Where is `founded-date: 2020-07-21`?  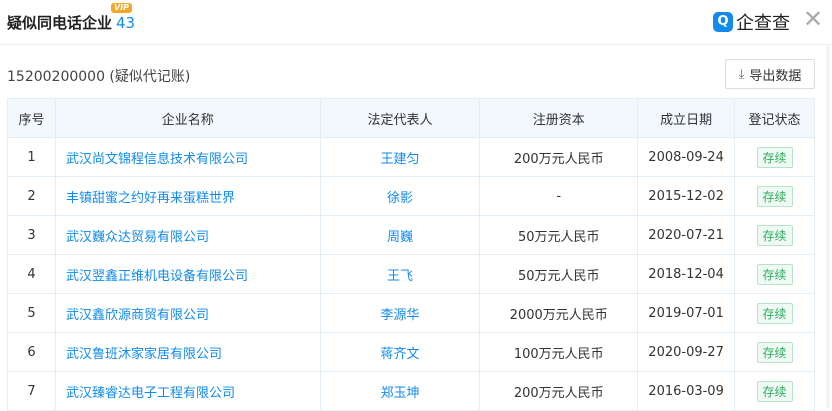
founded-date: 2020-07-21 is located at coordinates (686, 235).